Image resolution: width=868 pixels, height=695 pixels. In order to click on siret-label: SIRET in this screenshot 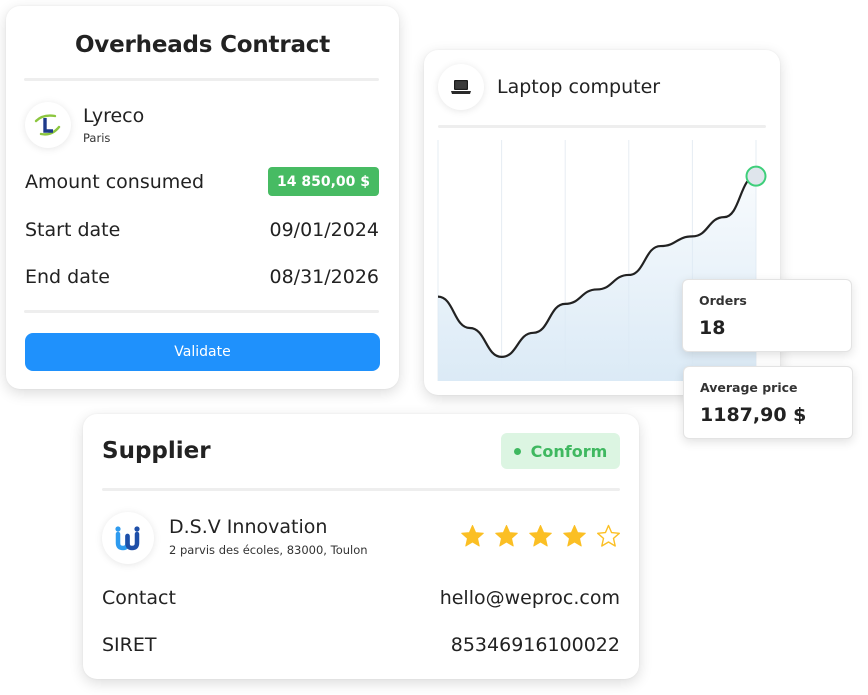, I will do `click(129, 645)`.